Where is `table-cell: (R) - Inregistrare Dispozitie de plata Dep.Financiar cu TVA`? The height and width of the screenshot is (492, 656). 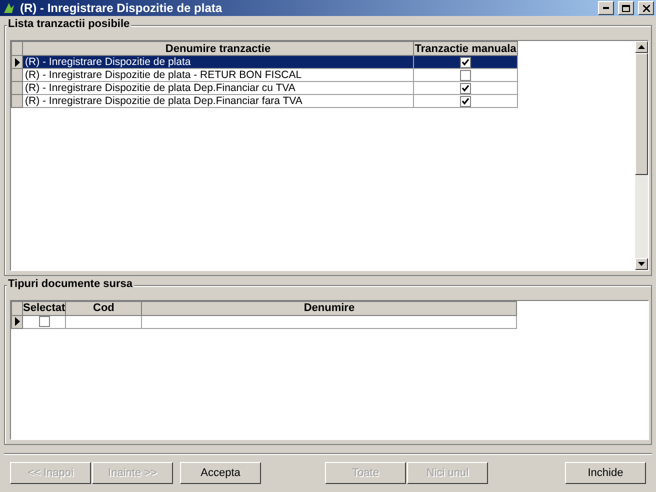
table-cell: (R) - Inregistrare Dispozitie de plata Dep.Financiar cu TVA is located at coordinates (218, 88).